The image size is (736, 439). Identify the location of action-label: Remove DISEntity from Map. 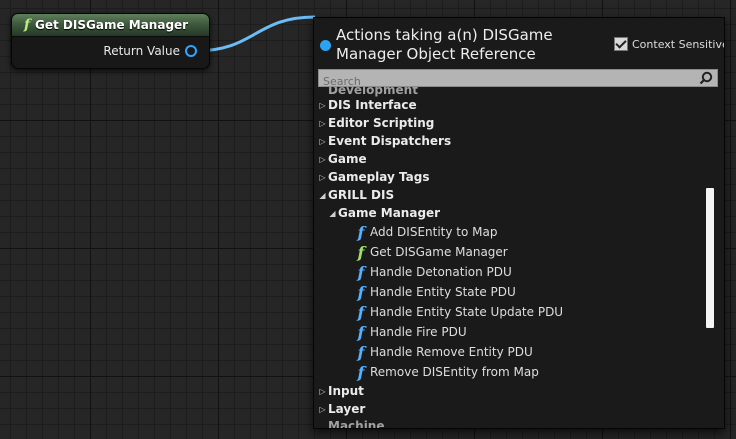
(454, 372).